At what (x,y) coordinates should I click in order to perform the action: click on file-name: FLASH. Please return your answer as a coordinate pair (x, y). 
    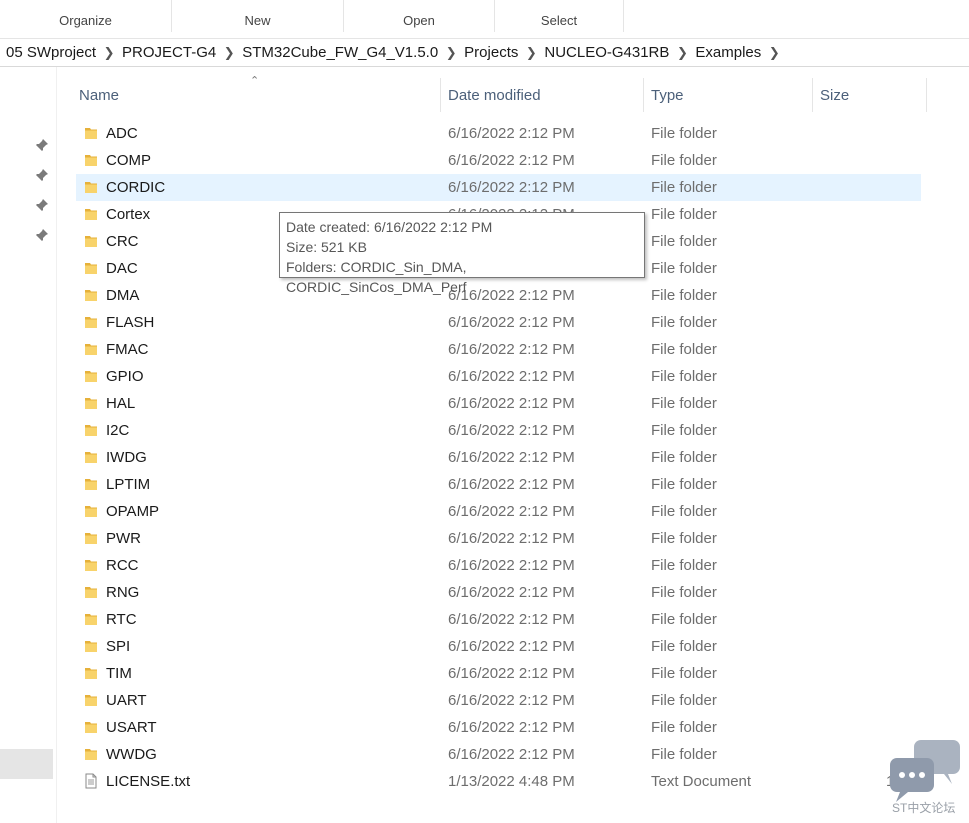
    Looking at the image, I should click on (130, 322).